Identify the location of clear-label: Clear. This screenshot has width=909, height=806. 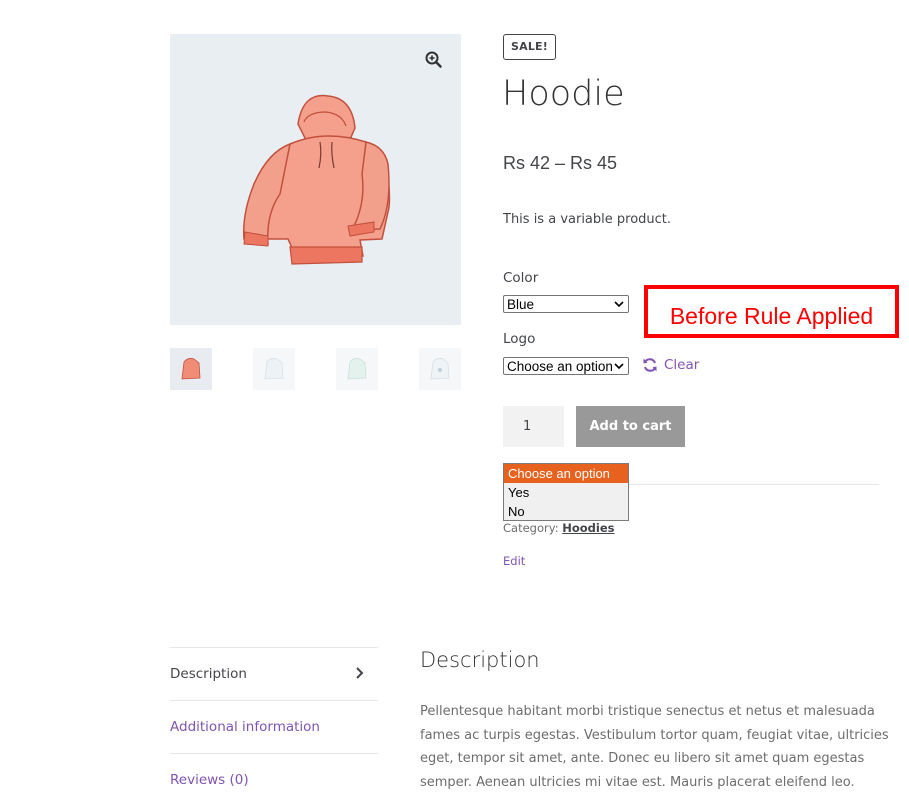
(682, 365).